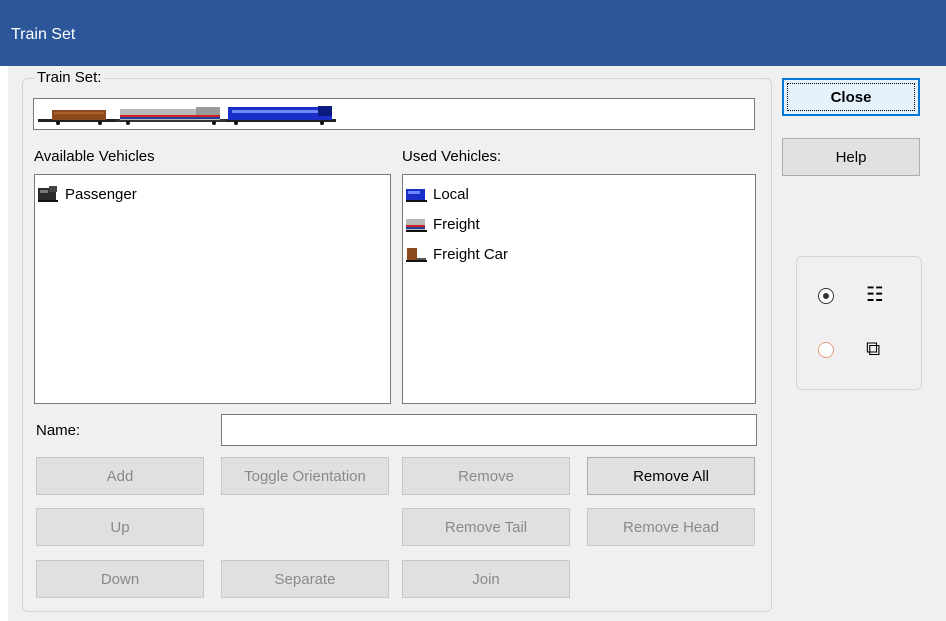 The width and height of the screenshot is (946, 621). Describe the element at coordinates (486, 579) in the screenshot. I see `join-button: Join` at that location.